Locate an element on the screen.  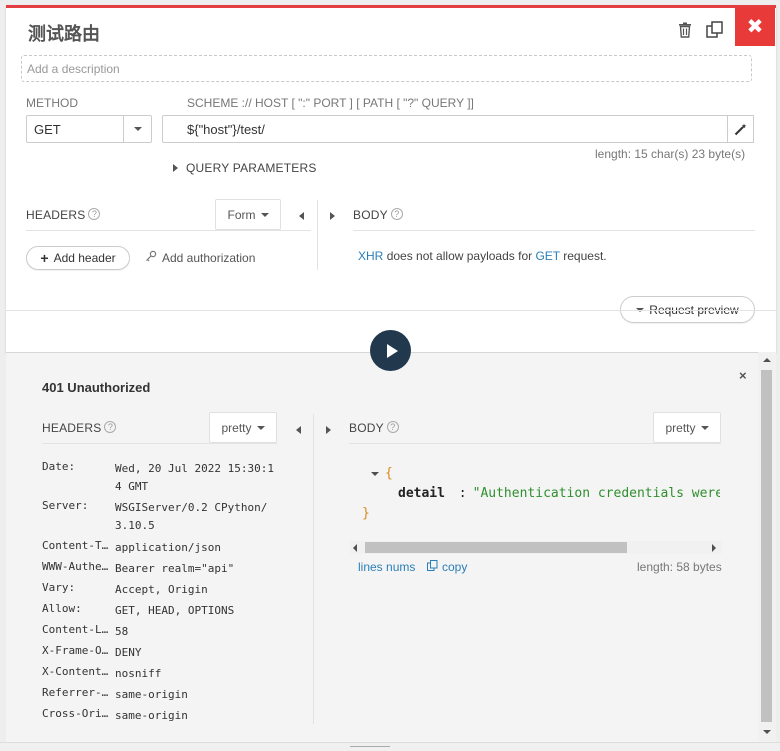
response-header-value: same-origin is located at coordinates (151, 715).